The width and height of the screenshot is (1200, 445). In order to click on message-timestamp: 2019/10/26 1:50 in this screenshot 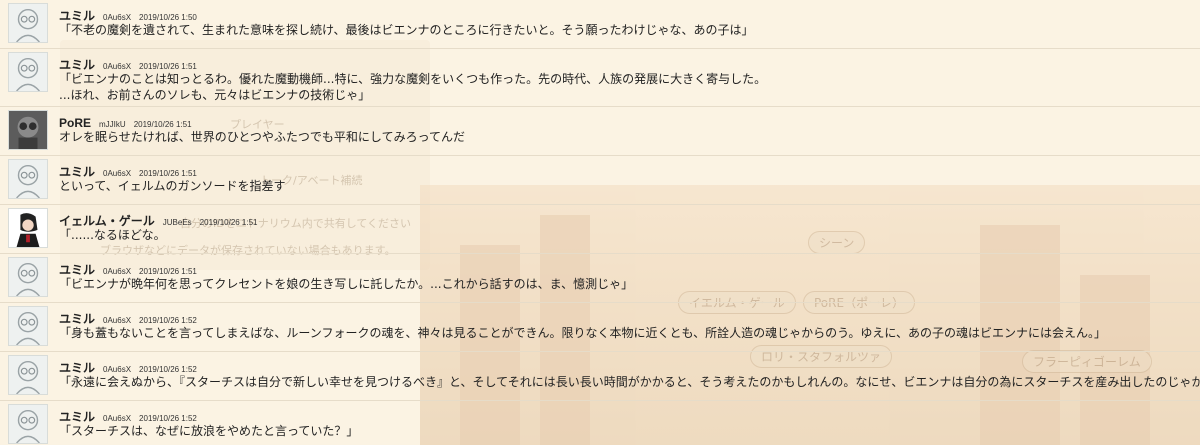, I will do `click(168, 17)`.